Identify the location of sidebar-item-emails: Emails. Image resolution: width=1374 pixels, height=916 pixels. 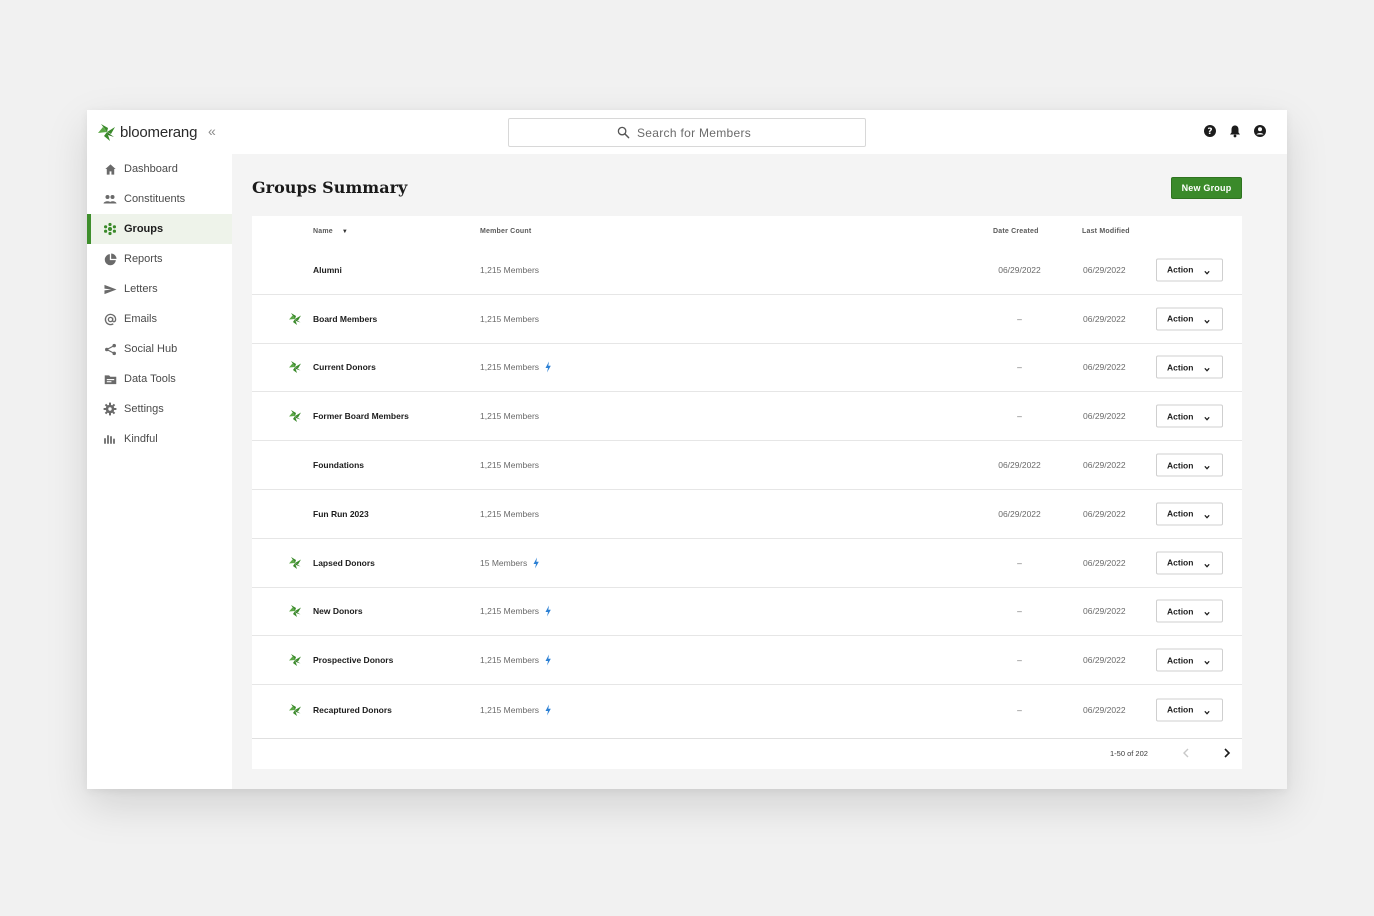
(159, 319).